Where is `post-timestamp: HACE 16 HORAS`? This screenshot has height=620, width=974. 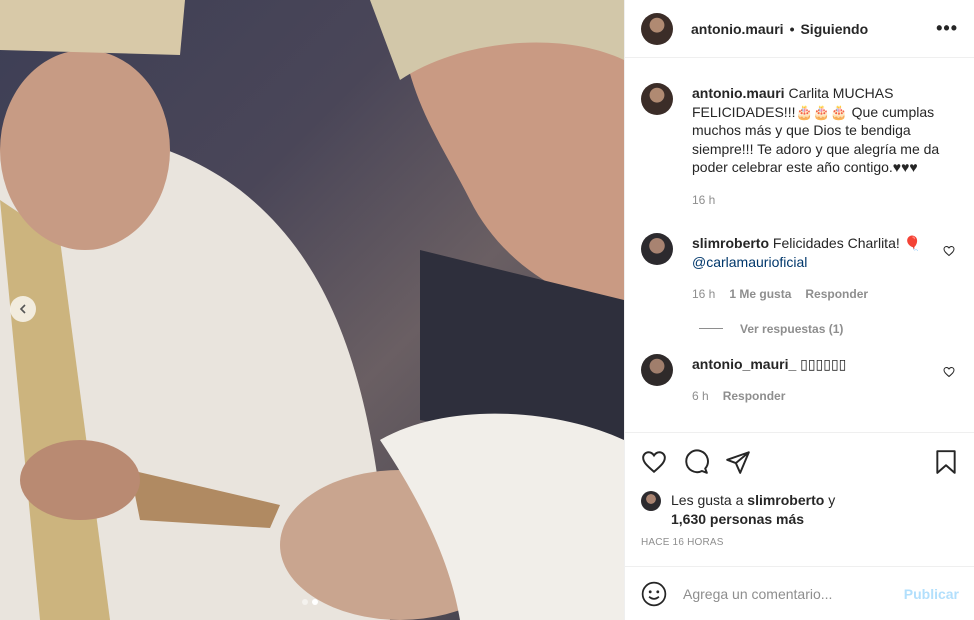 post-timestamp: HACE 16 HORAS is located at coordinates (800, 542).